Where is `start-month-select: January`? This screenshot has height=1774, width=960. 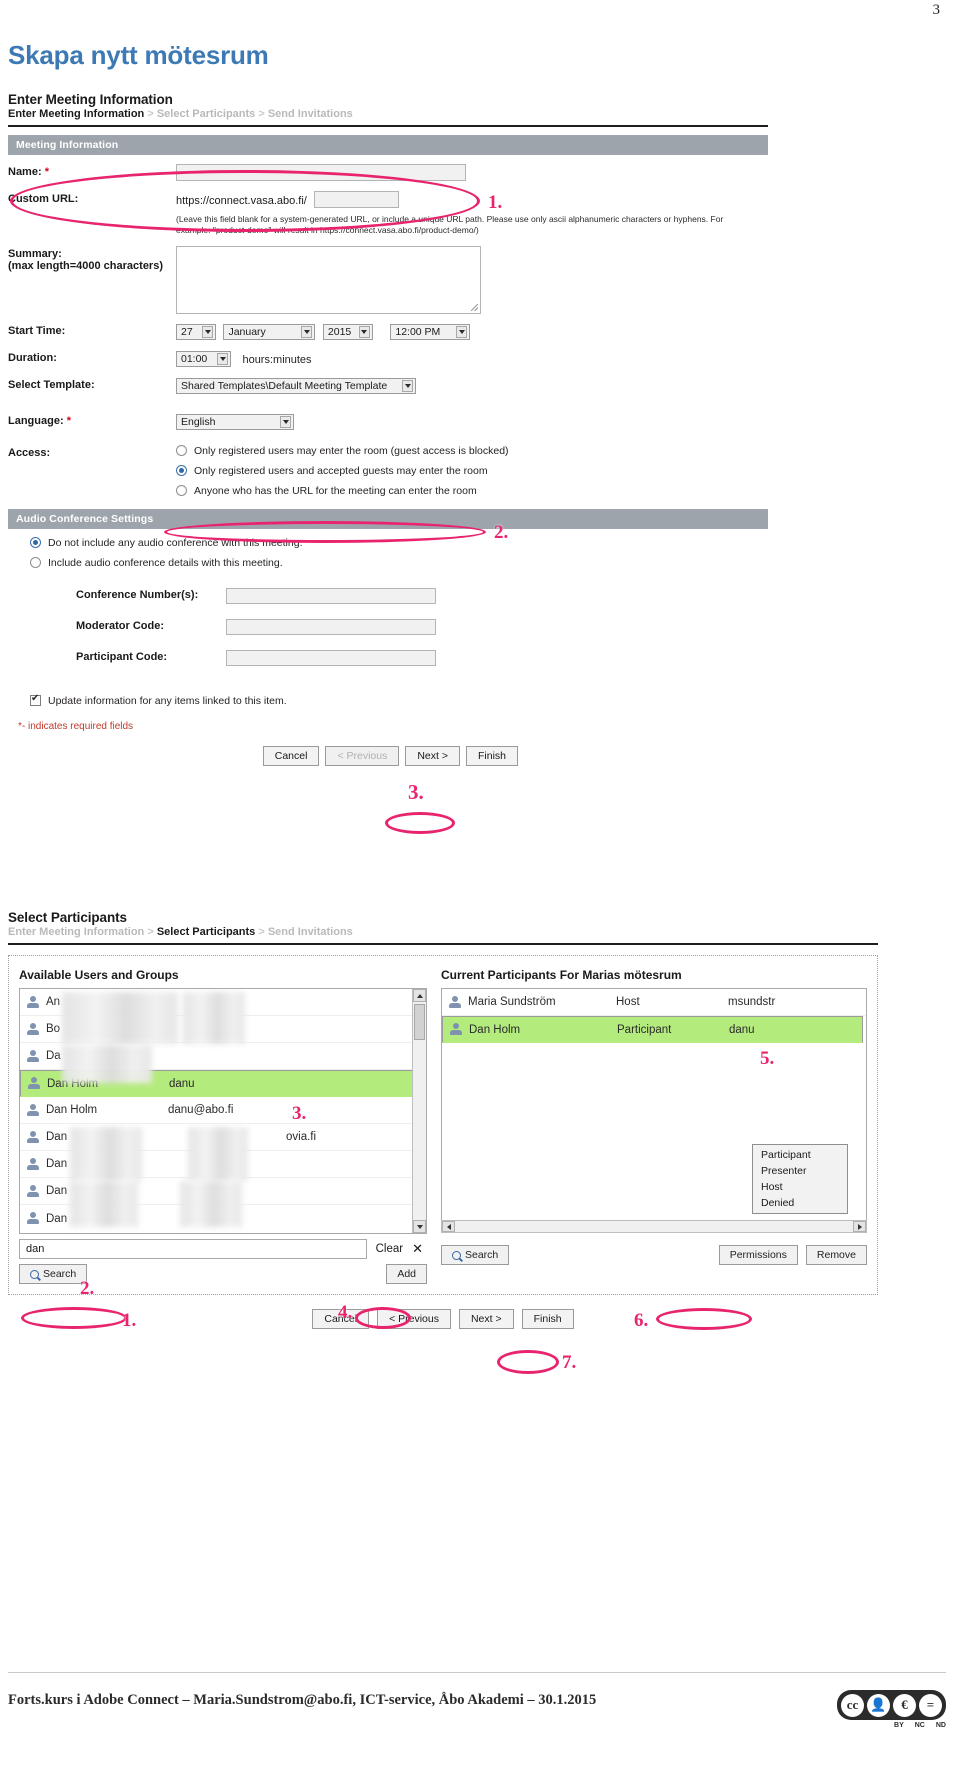
start-month-select: January is located at coordinates (269, 331).